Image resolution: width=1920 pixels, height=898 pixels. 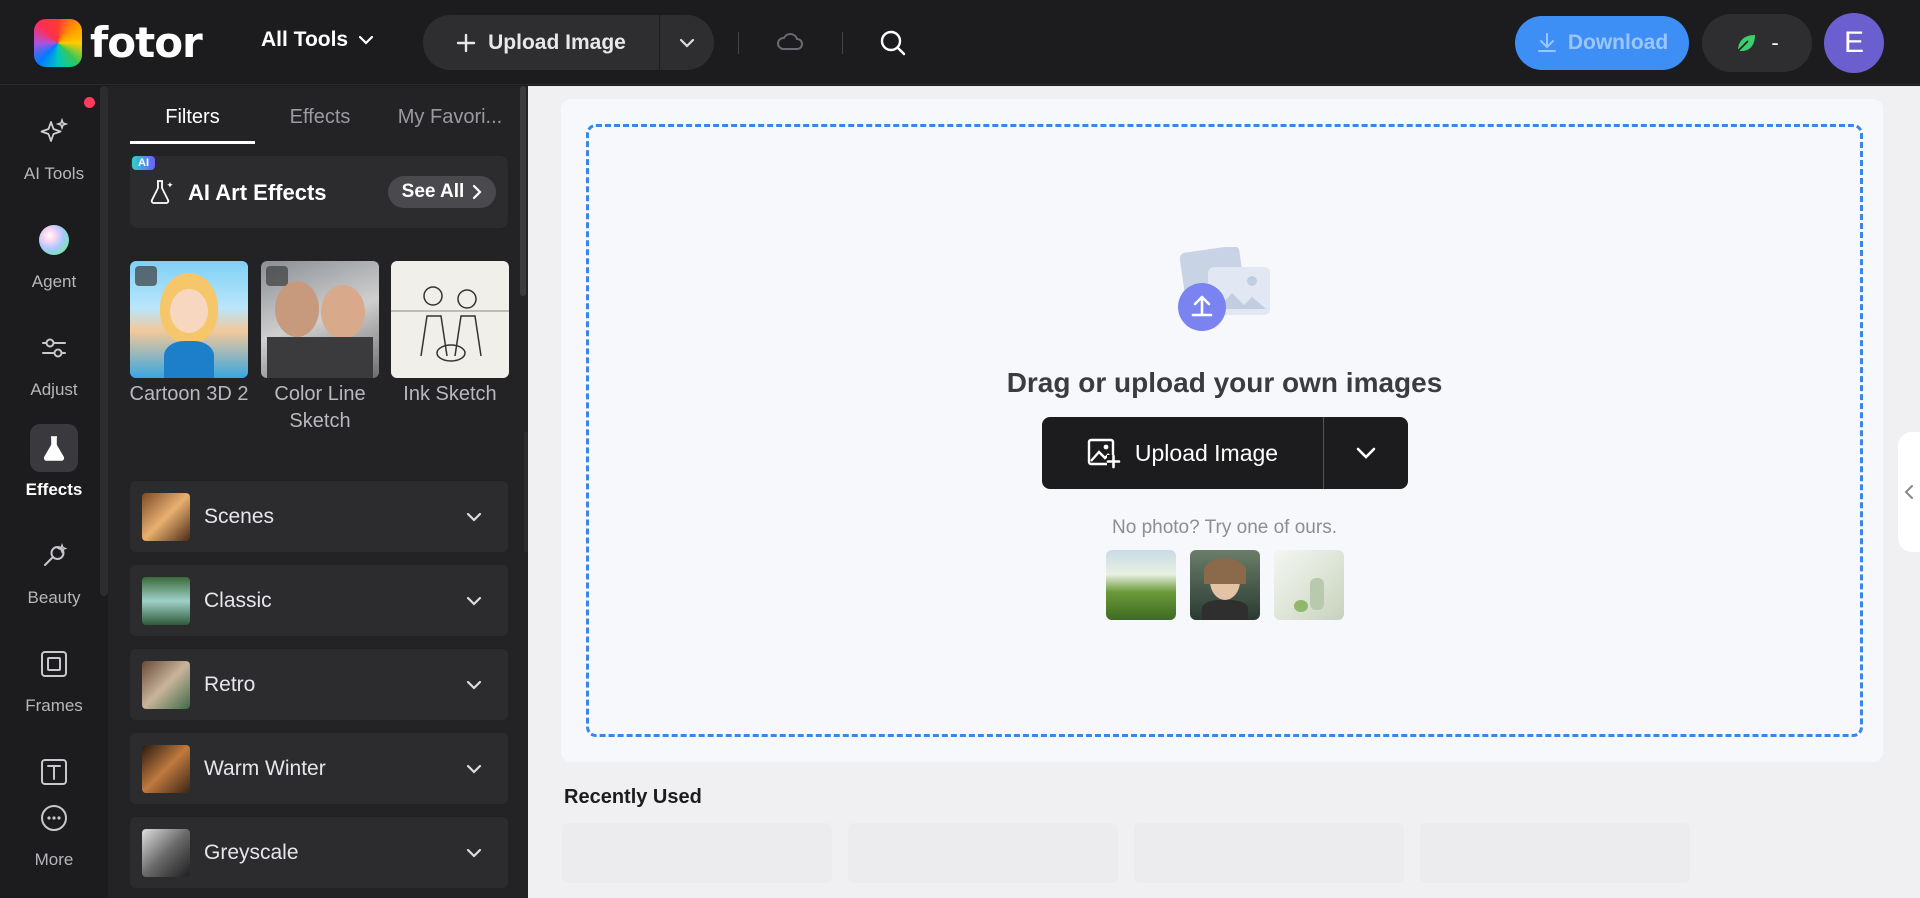 What do you see at coordinates (54, 362) in the screenshot?
I see `nav-item-adjust: Adjust` at bounding box center [54, 362].